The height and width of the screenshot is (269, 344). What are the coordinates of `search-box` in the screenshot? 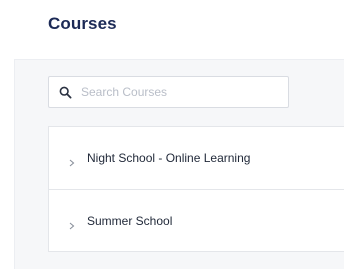 It's located at (168, 92).